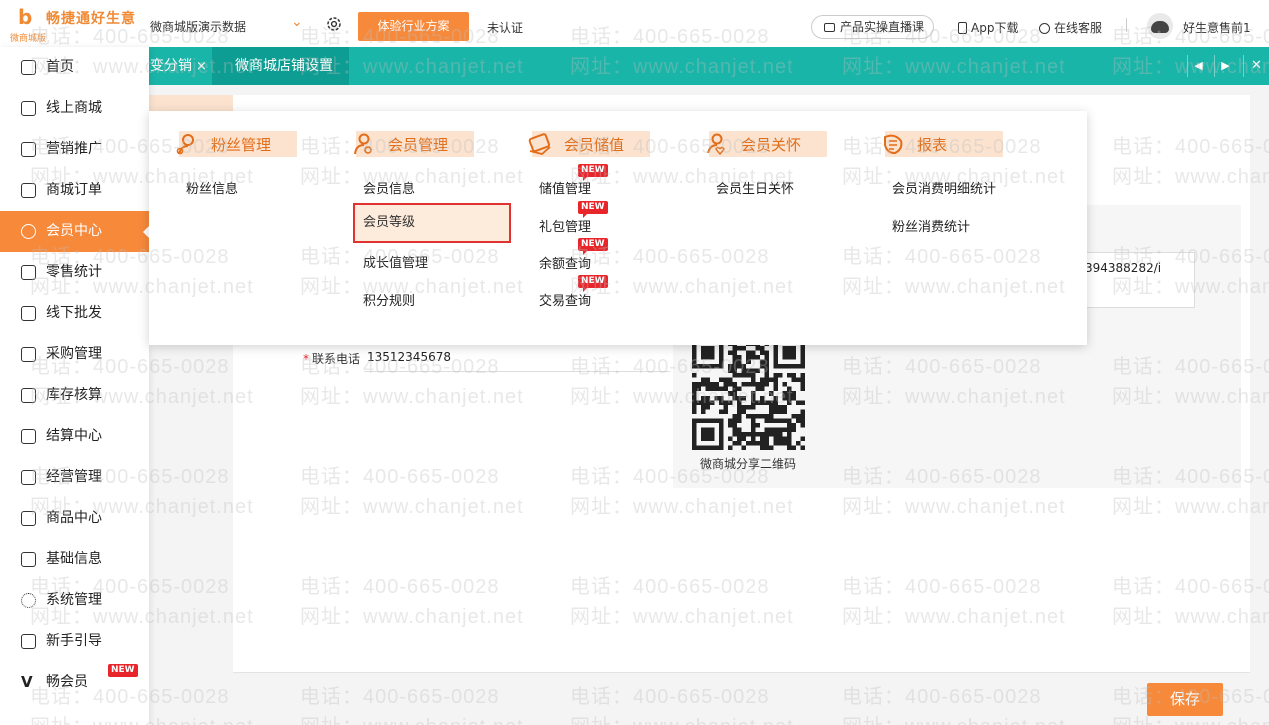 The width and height of the screenshot is (1269, 725). I want to click on sidebar-item-label: 采购管理, so click(74, 354).